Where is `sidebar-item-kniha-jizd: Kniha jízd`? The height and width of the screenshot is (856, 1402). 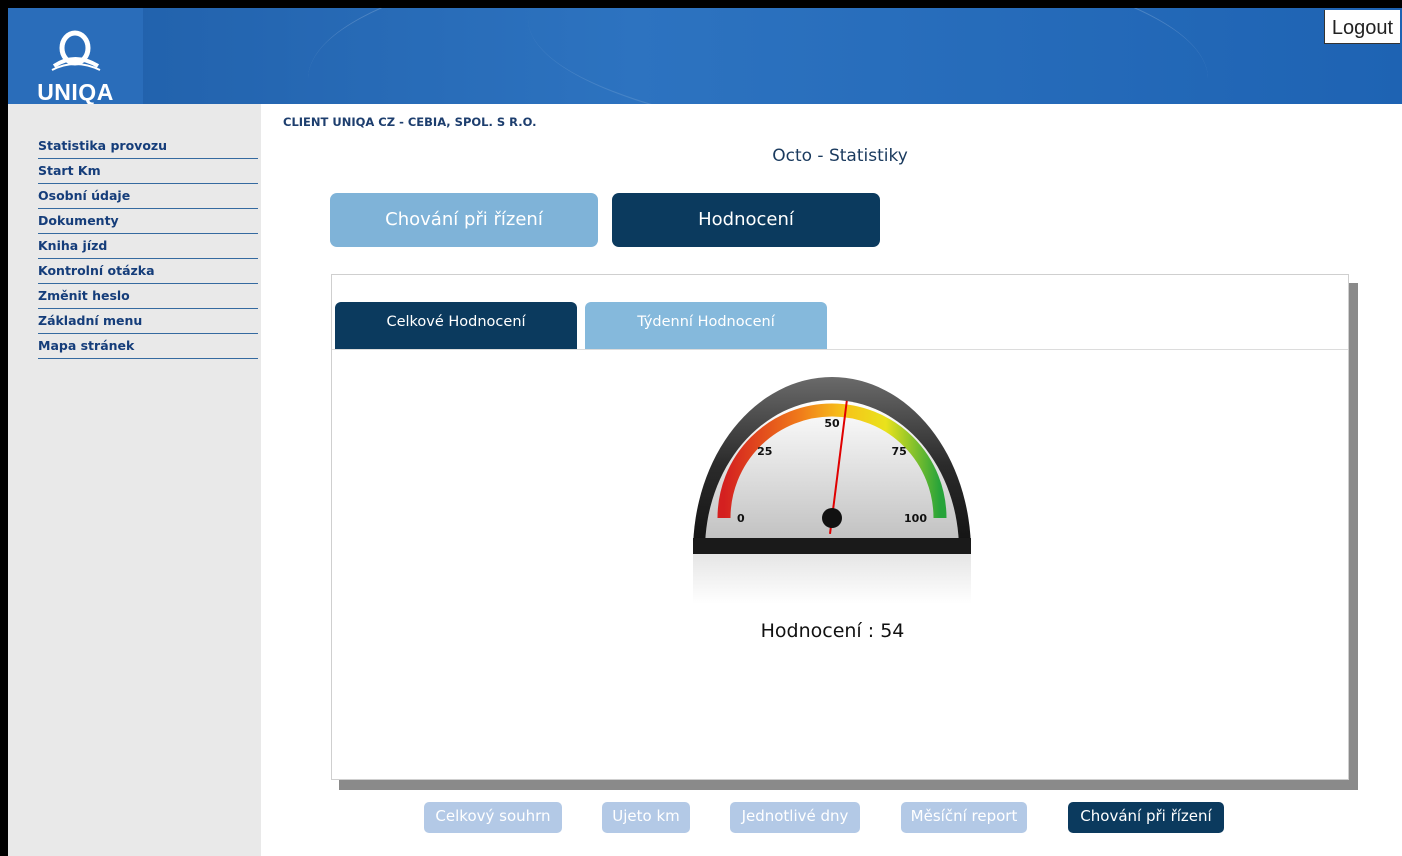 sidebar-item-kniha-jizd: Kniha jízd is located at coordinates (148, 247).